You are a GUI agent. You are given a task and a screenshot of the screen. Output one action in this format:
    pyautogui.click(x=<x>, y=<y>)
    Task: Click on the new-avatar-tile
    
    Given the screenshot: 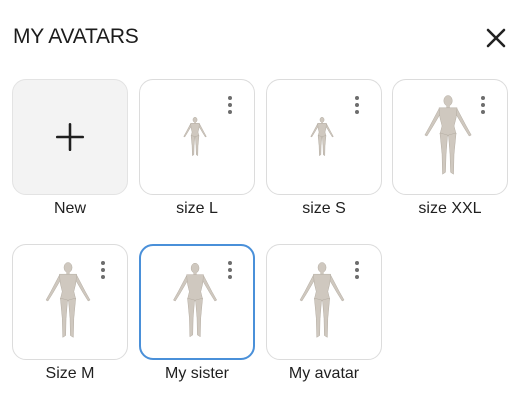 What is the action you would take?
    pyautogui.click(x=70, y=137)
    